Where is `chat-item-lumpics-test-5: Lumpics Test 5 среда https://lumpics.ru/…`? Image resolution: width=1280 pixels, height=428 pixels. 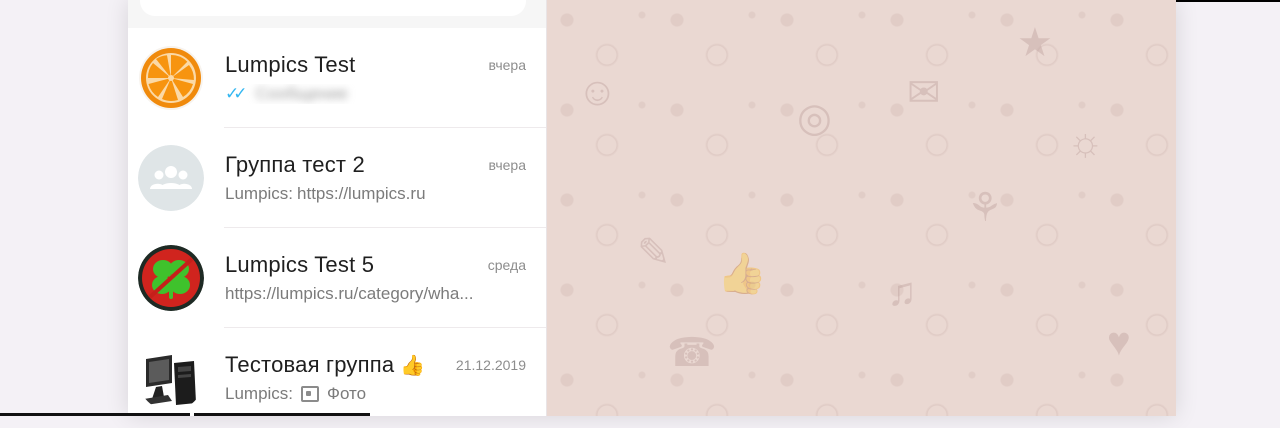 chat-item-lumpics-test-5: Lumpics Test 5 среда https://lumpics.ru/… is located at coordinates (337, 278).